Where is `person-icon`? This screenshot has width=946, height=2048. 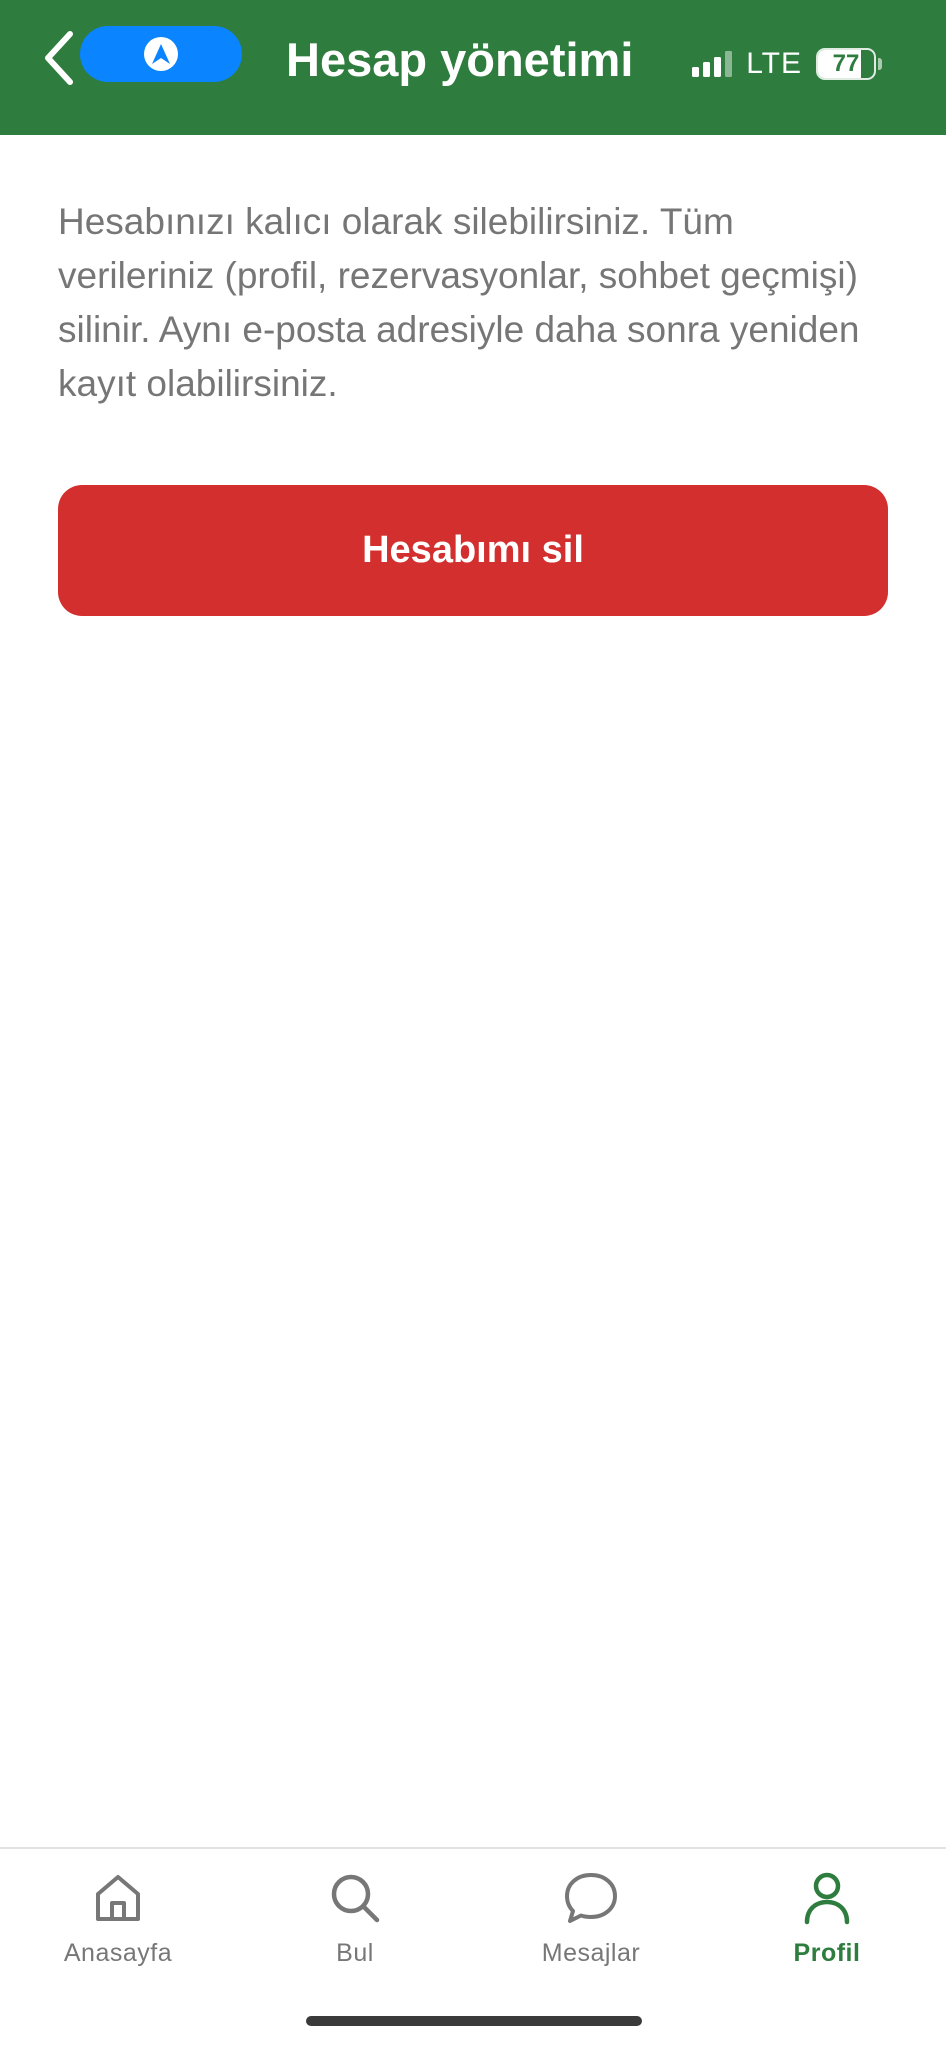
person-icon is located at coordinates (827, 1898).